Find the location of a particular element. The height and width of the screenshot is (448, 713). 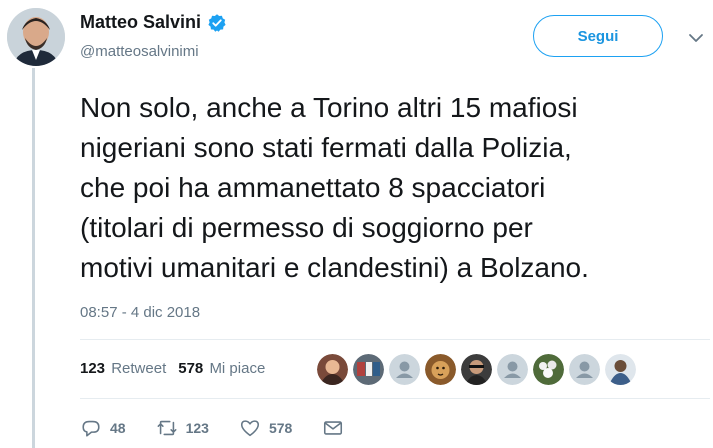

envelope-icon is located at coordinates (333, 428).